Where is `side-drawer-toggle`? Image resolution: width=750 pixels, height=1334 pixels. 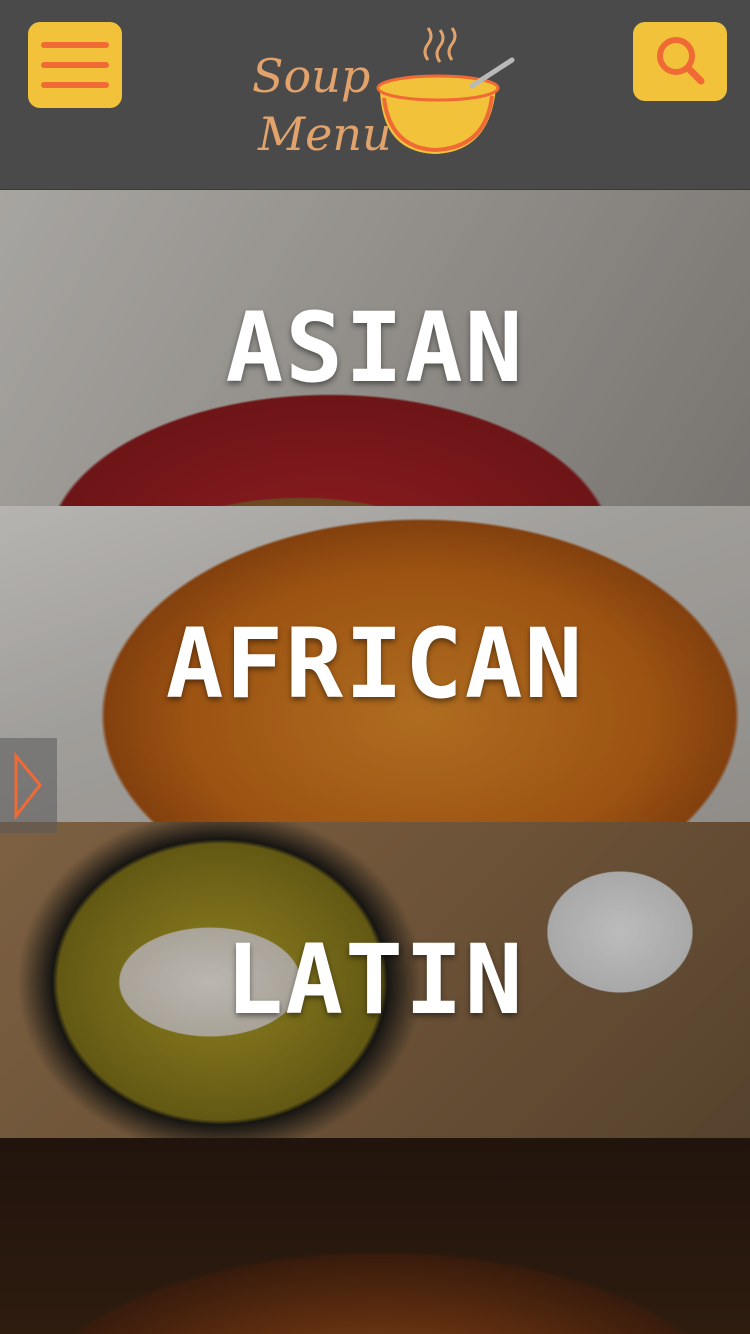
side-drawer-toggle is located at coordinates (28, 785).